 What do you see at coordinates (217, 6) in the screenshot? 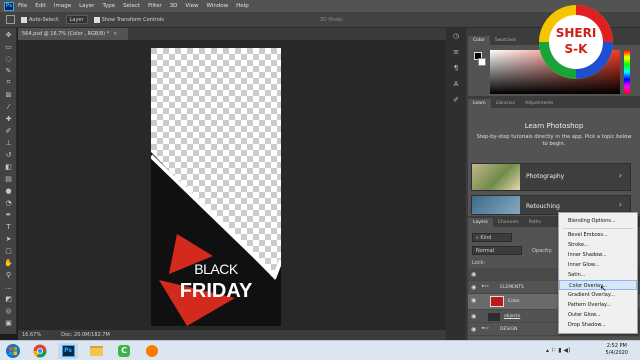
I see `menu-window: Window` at bounding box center [217, 6].